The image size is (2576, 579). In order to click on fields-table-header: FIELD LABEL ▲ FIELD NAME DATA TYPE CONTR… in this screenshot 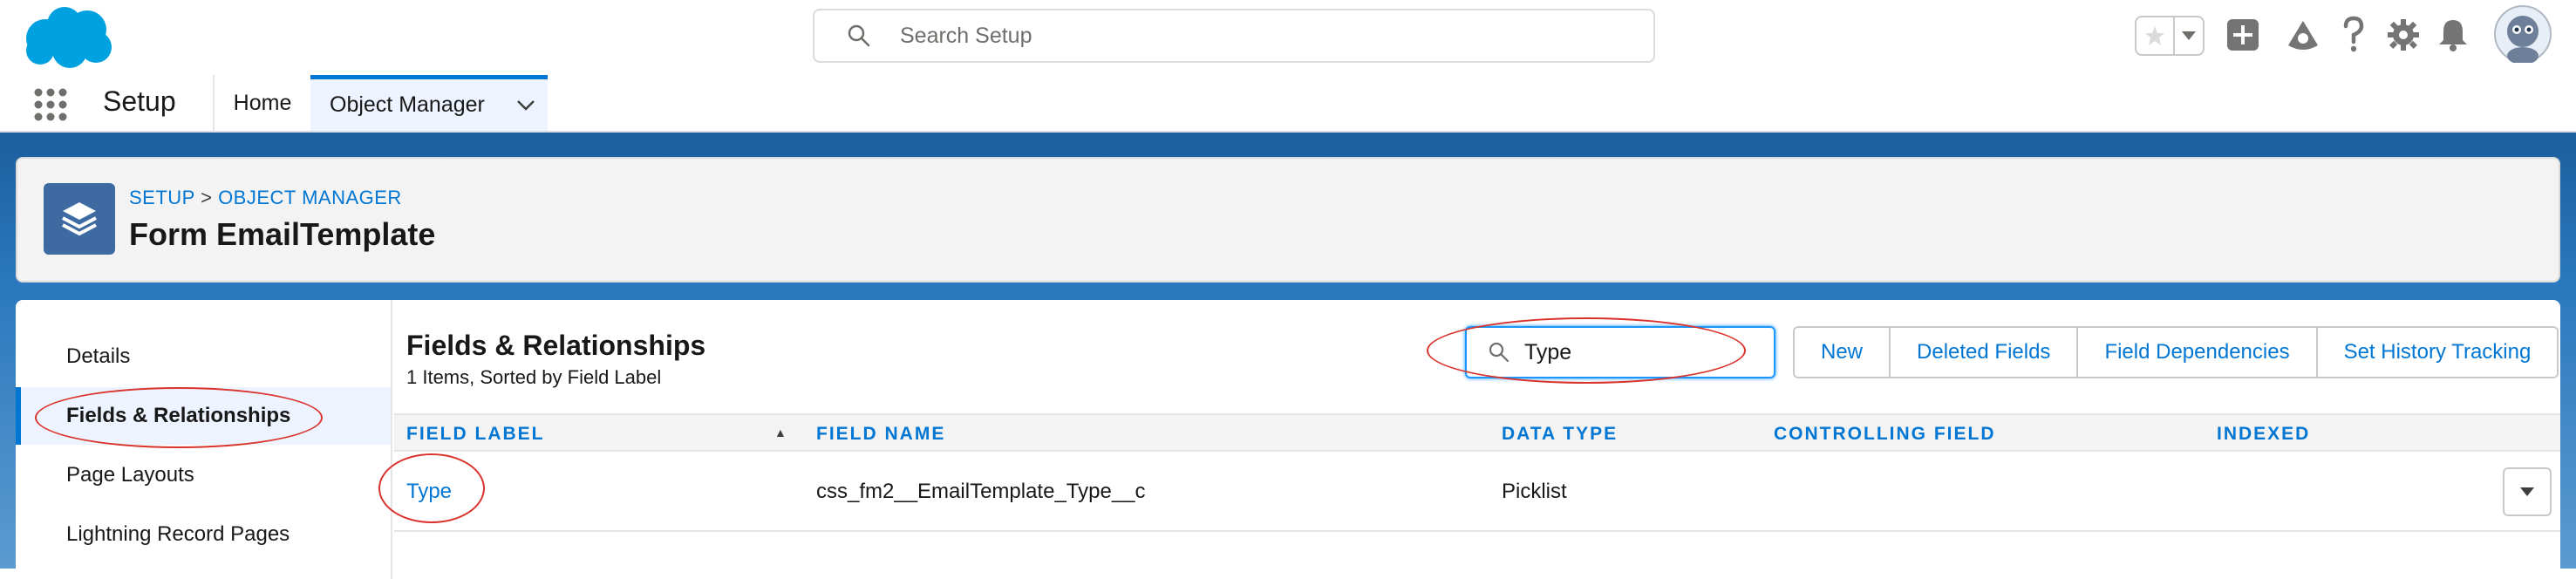, I will do `click(1477, 432)`.